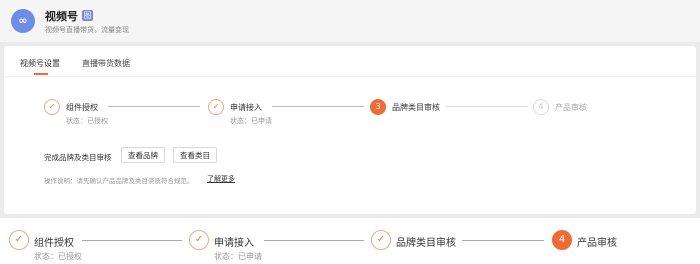  What do you see at coordinates (195, 155) in the screenshot?
I see `view-category-button: 查看类目` at bounding box center [195, 155].